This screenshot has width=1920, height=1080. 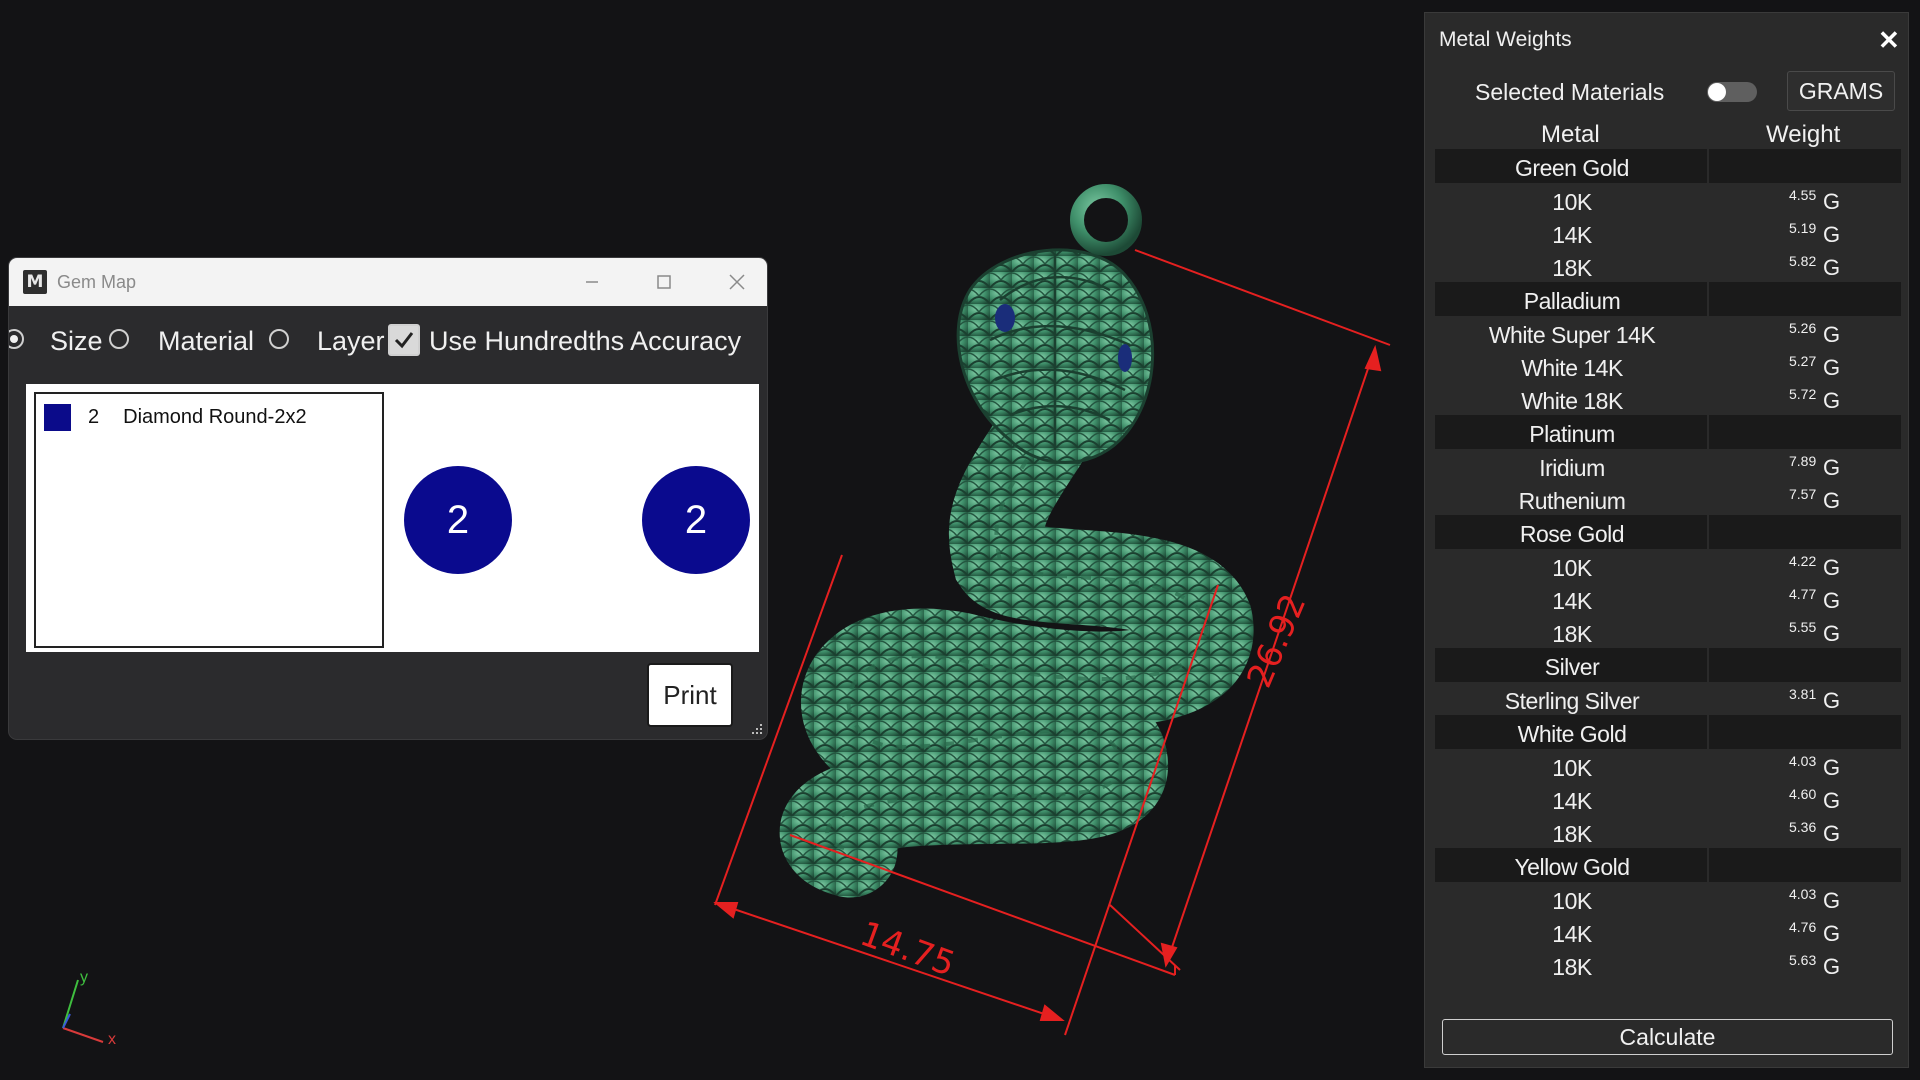 I want to click on maximize-button, so click(x=664, y=282).